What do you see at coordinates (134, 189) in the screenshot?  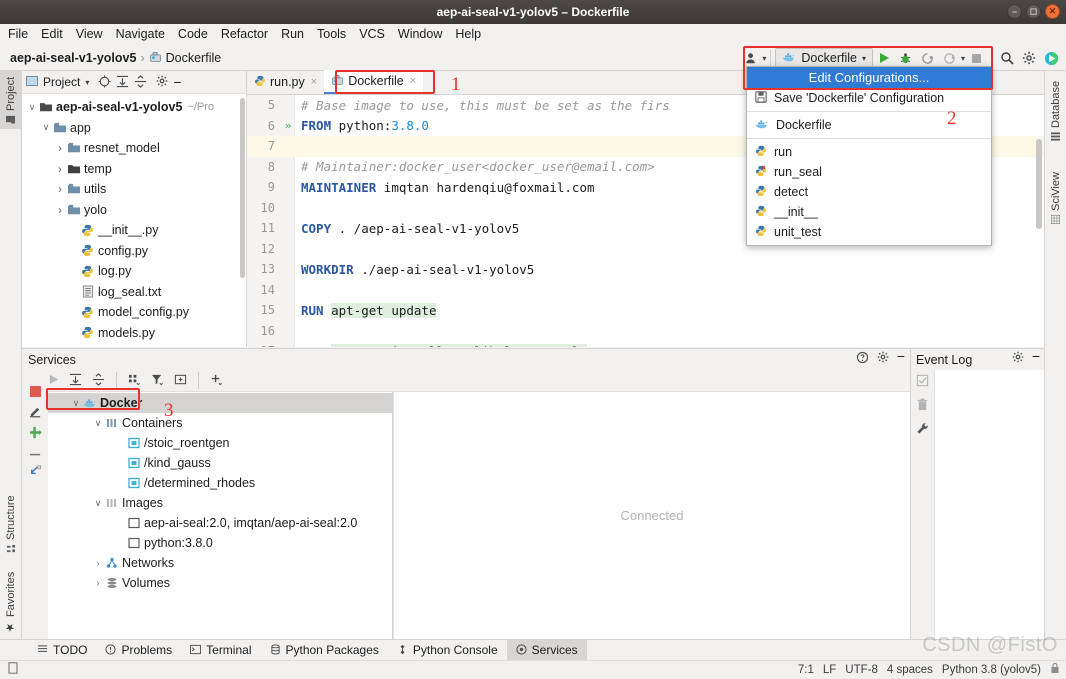 I see `project-tree-item: › utils` at bounding box center [134, 189].